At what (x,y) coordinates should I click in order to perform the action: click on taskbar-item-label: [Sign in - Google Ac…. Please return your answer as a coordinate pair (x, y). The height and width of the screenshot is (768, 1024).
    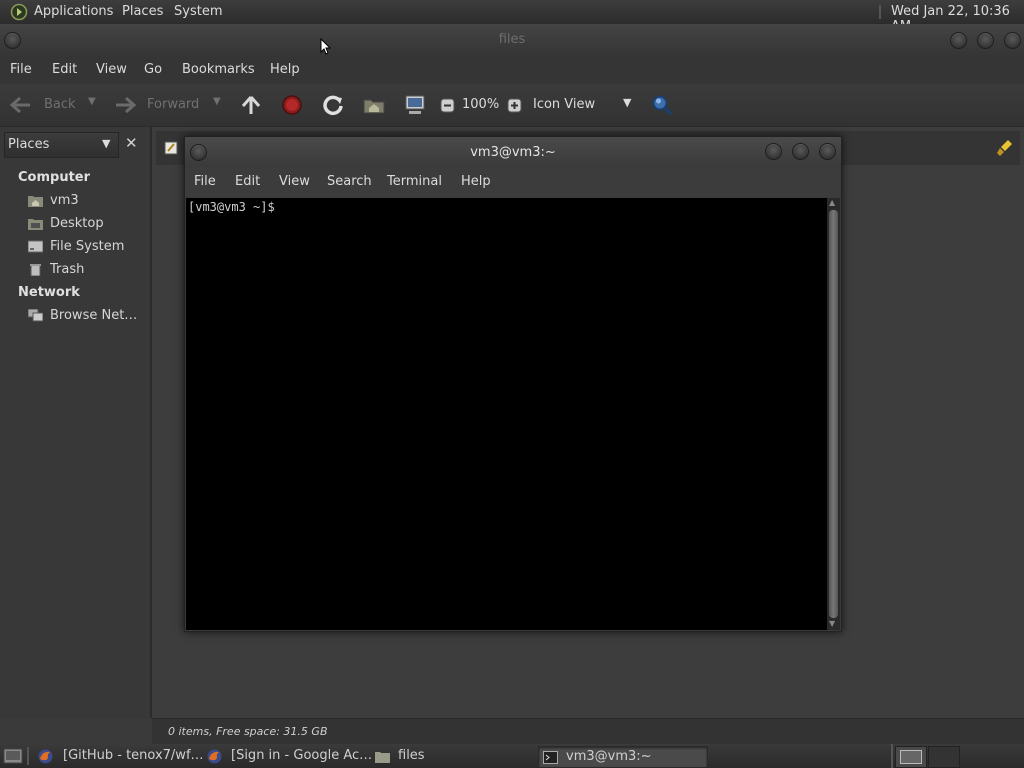
    Looking at the image, I should click on (302, 755).